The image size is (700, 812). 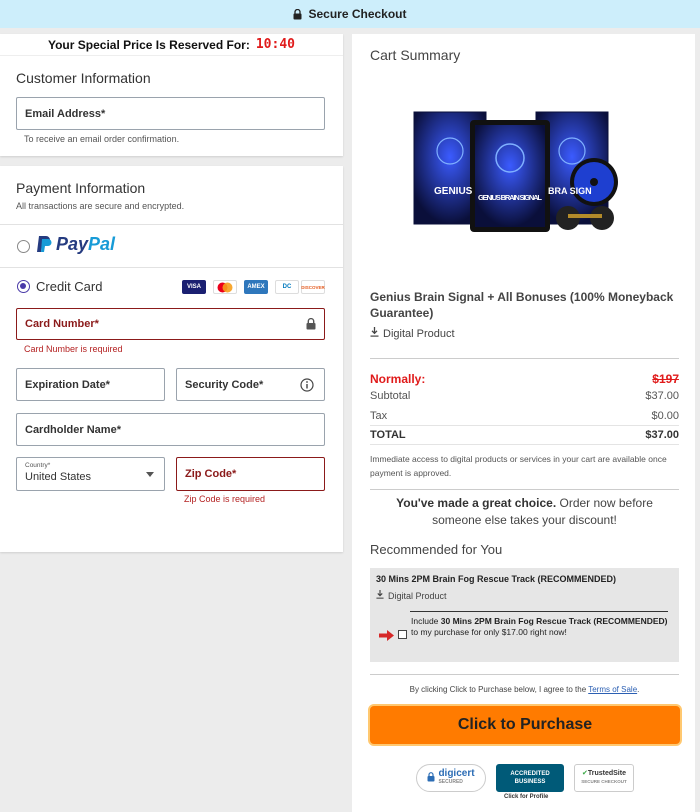 What do you see at coordinates (83, 78) in the screenshot?
I see `customer-info-title: Customer Information` at bounding box center [83, 78].